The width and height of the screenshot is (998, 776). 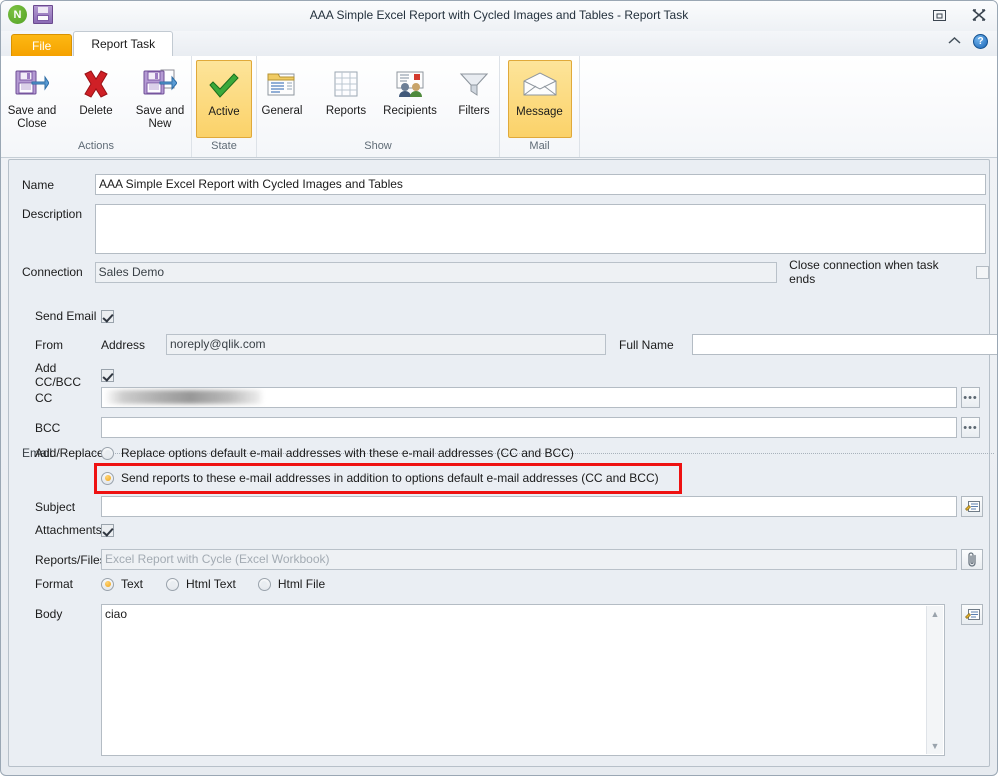 What do you see at coordinates (58, 375) in the screenshot?
I see `label-add-ccbcc: Add CC/BCC` at bounding box center [58, 375].